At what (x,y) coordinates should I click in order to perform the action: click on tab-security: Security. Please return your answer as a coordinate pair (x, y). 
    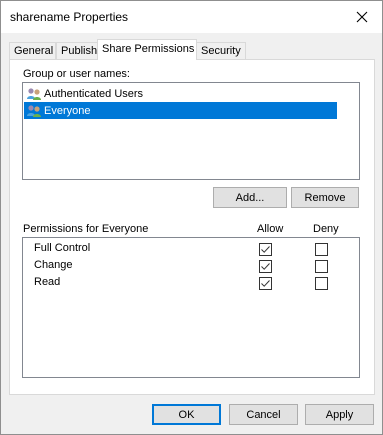
    Looking at the image, I should click on (221, 50).